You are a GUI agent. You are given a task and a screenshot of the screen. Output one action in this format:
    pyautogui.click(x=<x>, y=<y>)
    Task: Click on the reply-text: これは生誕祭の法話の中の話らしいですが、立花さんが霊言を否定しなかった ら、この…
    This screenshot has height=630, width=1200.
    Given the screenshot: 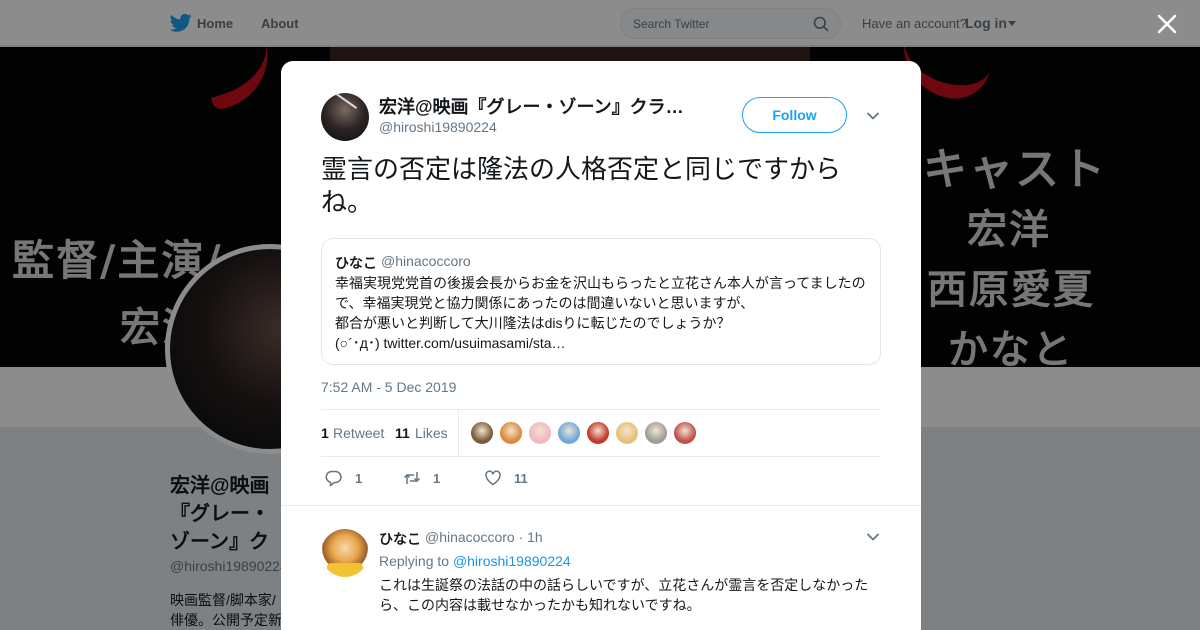 What is the action you would take?
    pyautogui.click(x=629, y=595)
    